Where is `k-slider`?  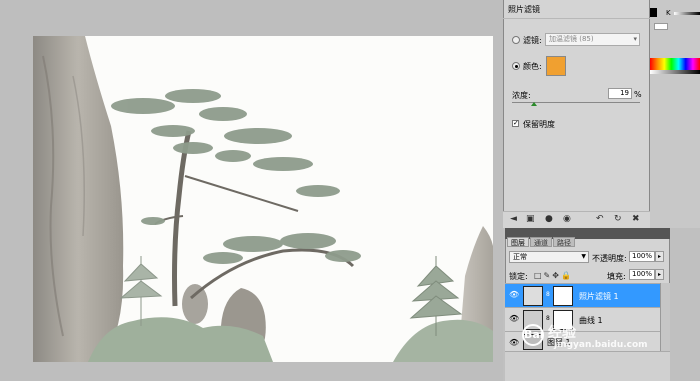
k-slider is located at coordinates (687, 13).